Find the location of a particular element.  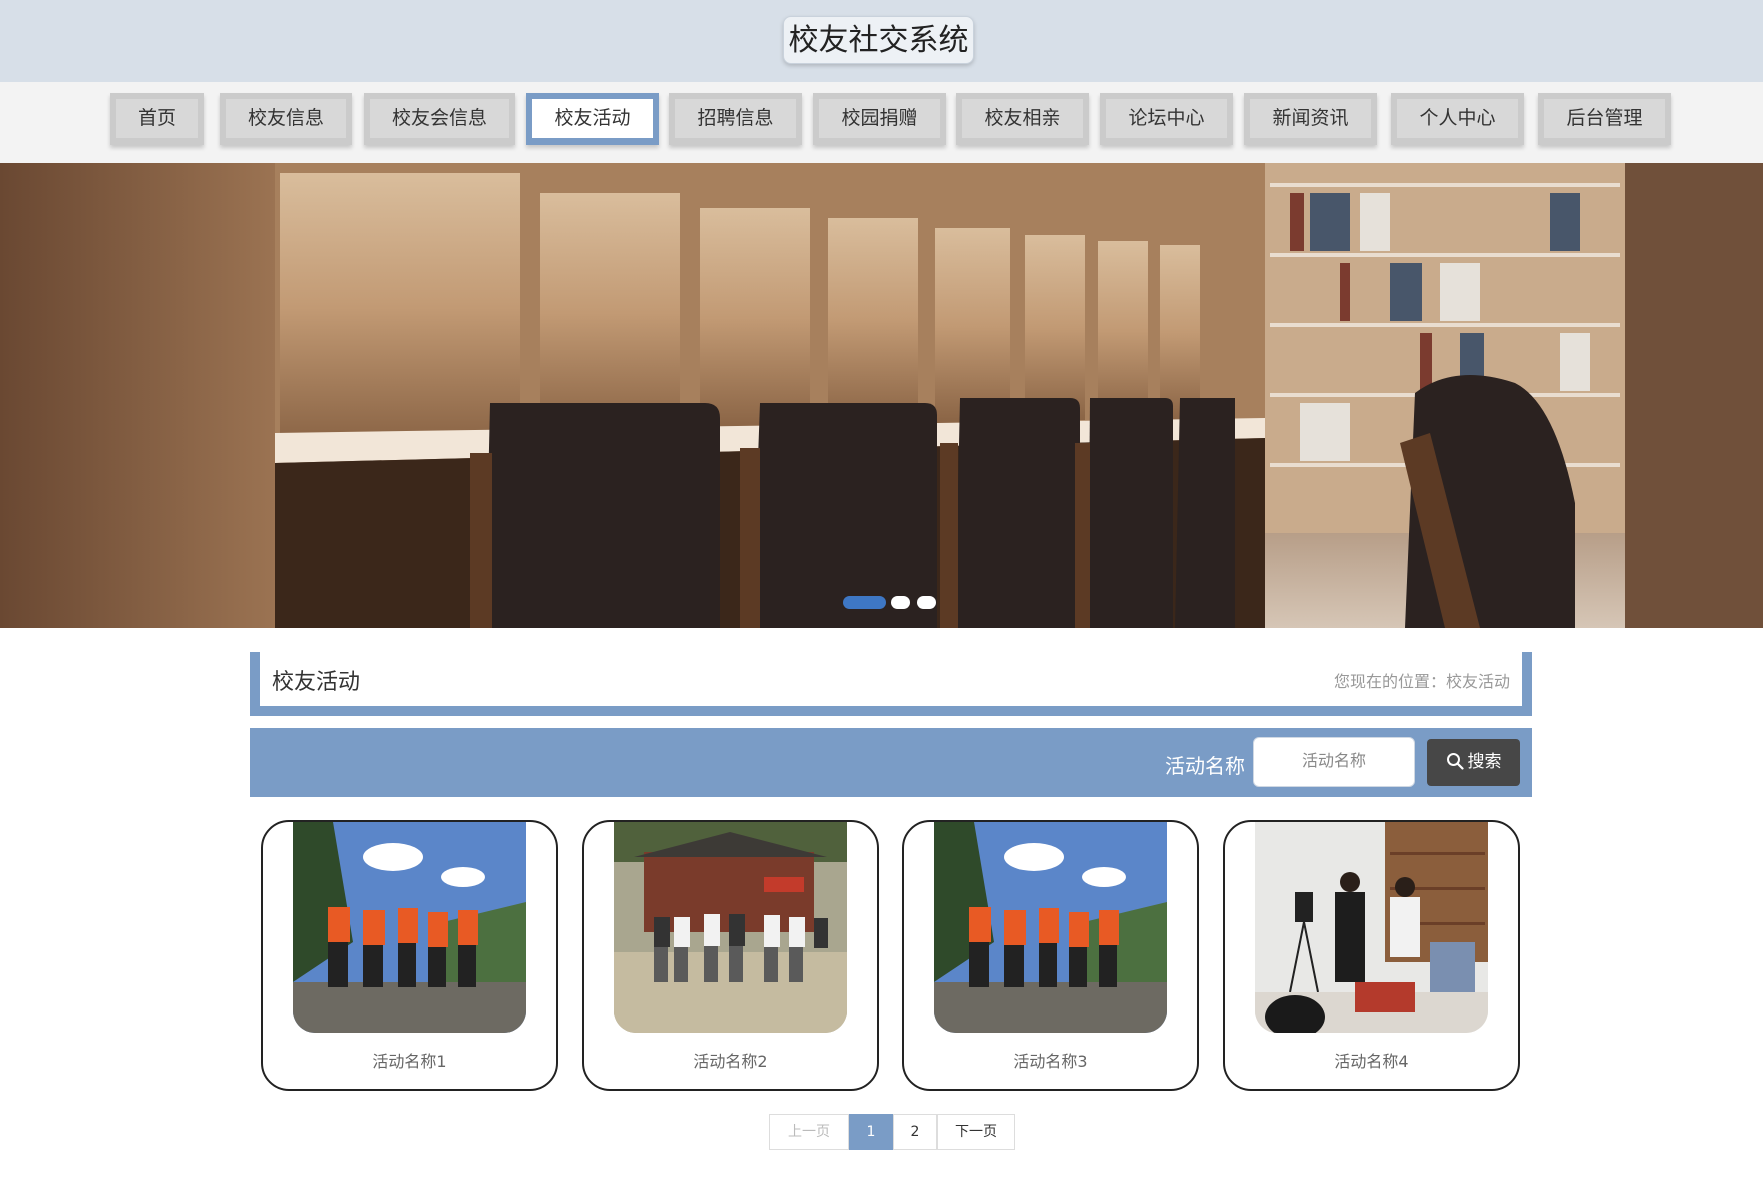

activity-name: 活动名称1 is located at coordinates (409, 1061).